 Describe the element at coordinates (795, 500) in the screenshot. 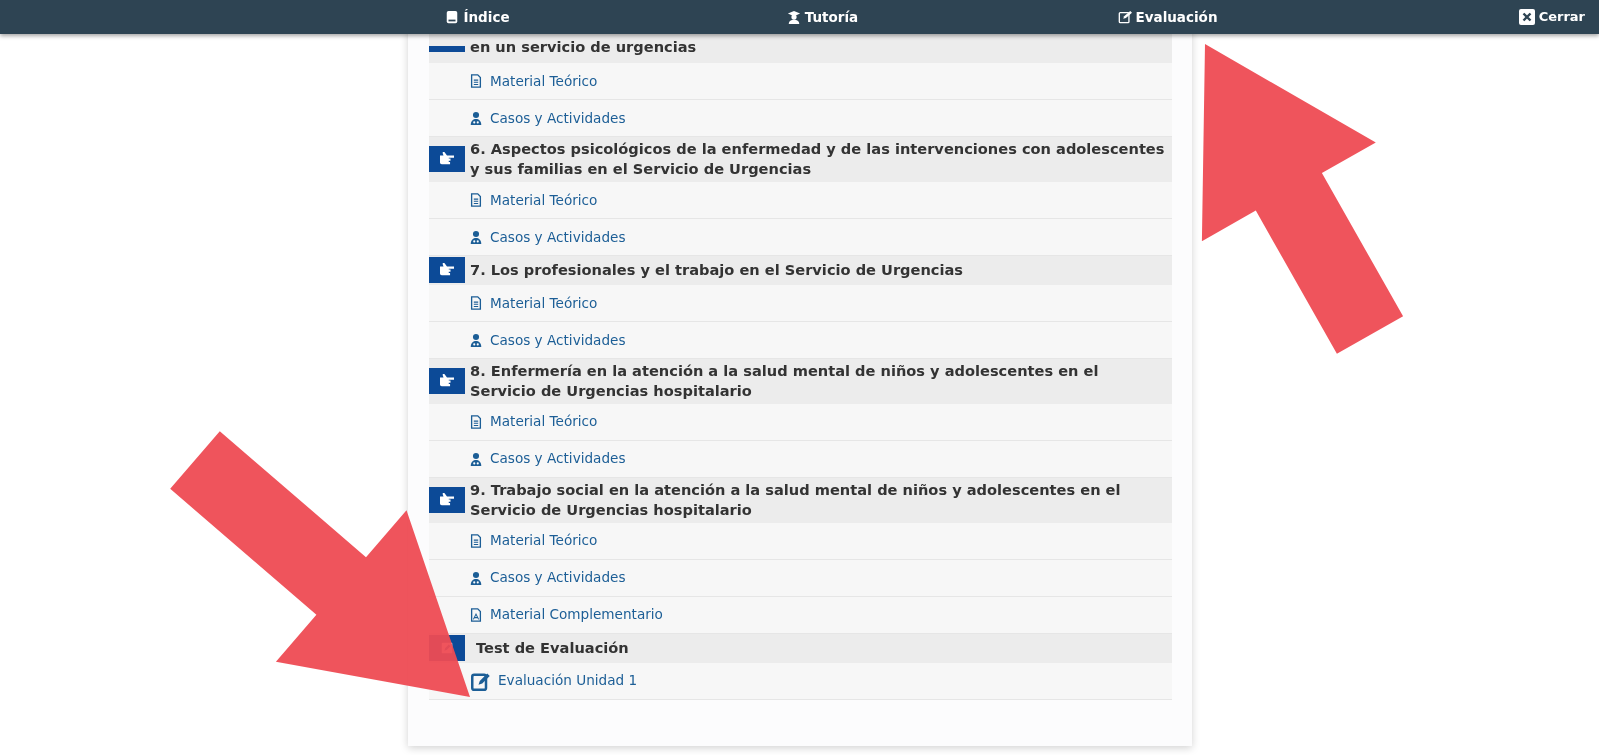

I see `section-title: 9. Trabajo social en la atención a la salud mental de niños y adolescentes en el Servicio de Urgencias hospitalario` at that location.